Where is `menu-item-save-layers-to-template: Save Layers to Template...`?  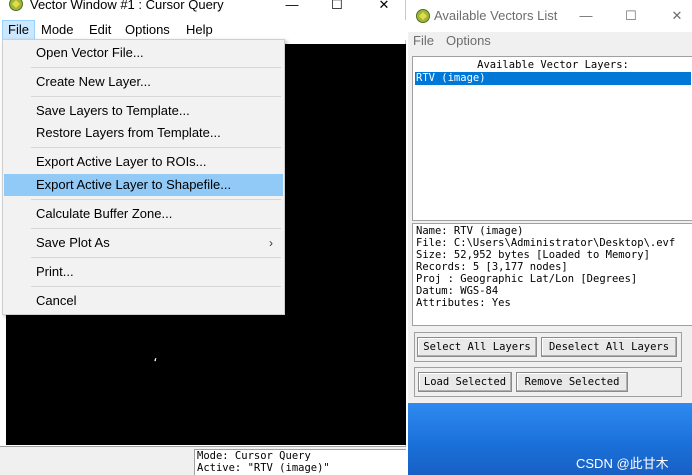
menu-item-save-layers-to-template: Save Layers to Template... is located at coordinates (143, 111).